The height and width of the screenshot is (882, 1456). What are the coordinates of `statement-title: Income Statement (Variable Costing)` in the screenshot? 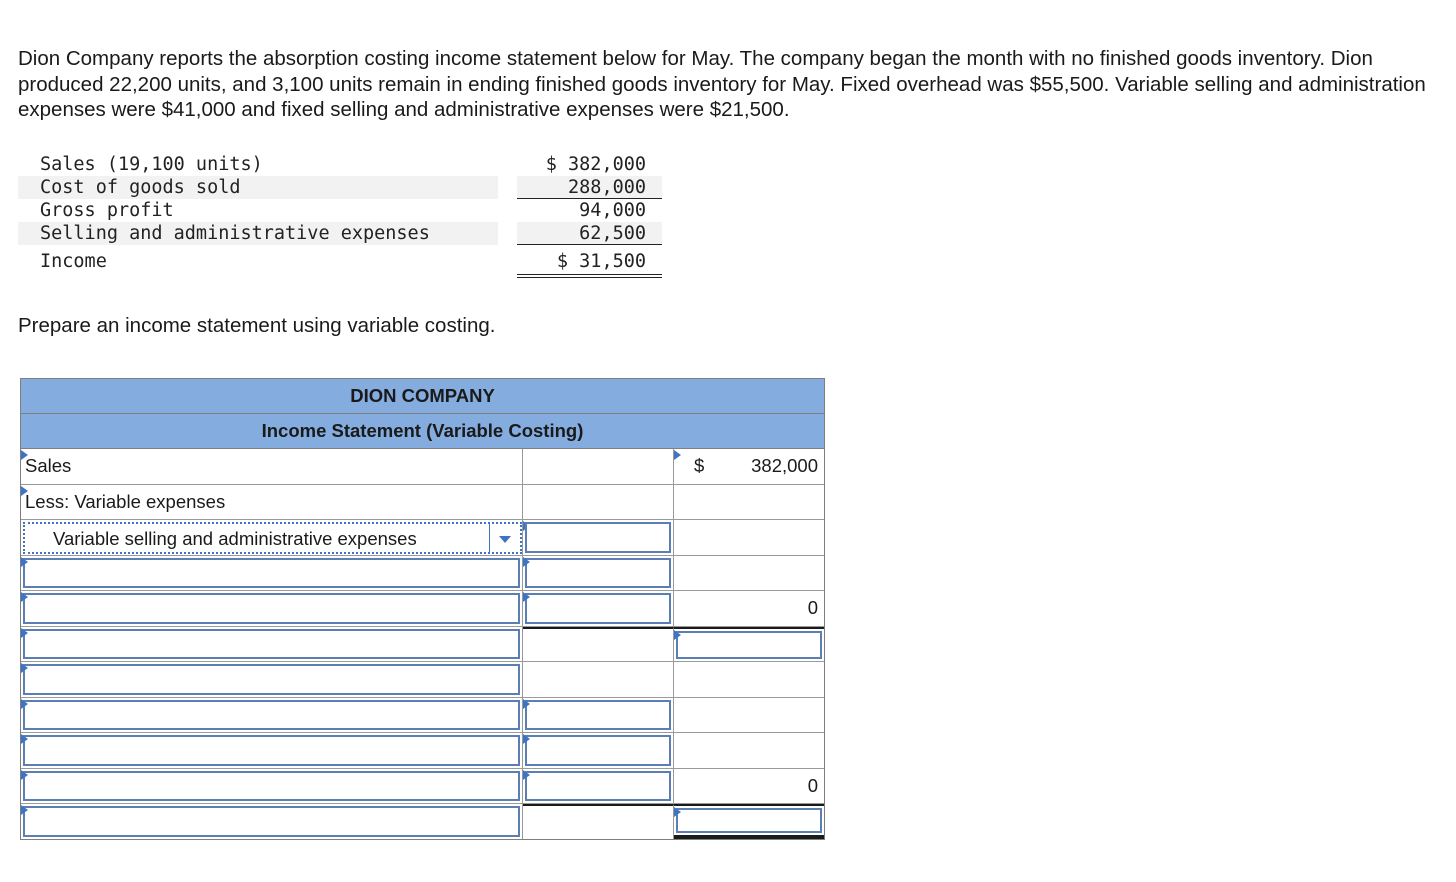 It's located at (422, 431).